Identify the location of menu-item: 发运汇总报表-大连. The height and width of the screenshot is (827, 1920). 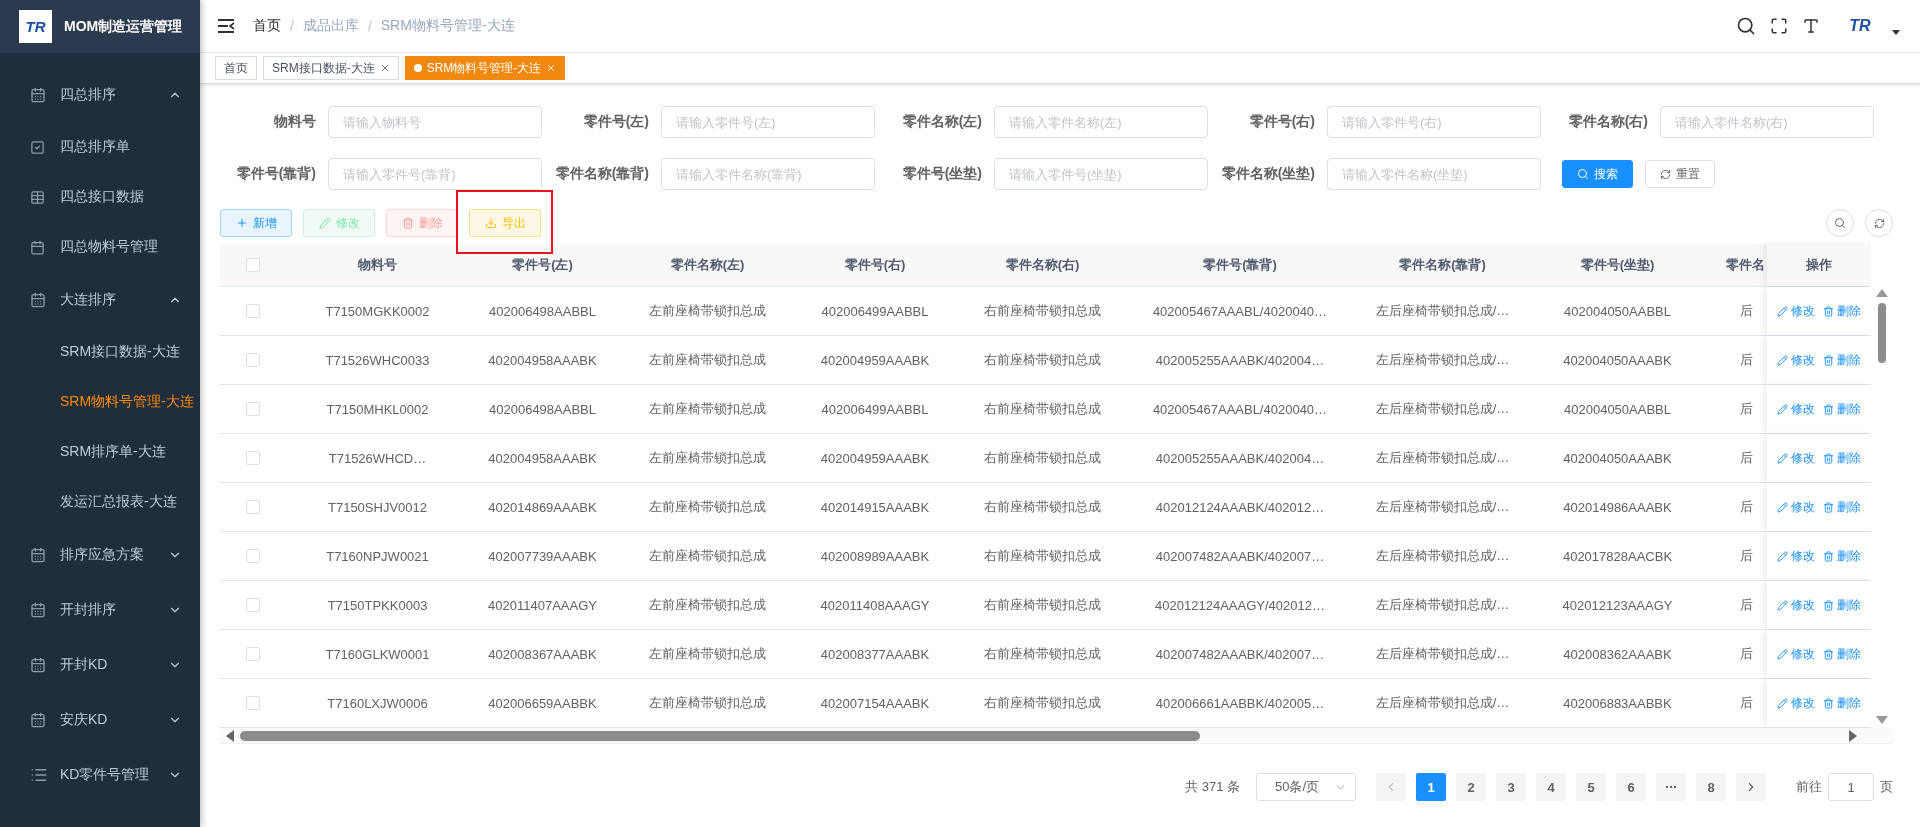
(100, 502).